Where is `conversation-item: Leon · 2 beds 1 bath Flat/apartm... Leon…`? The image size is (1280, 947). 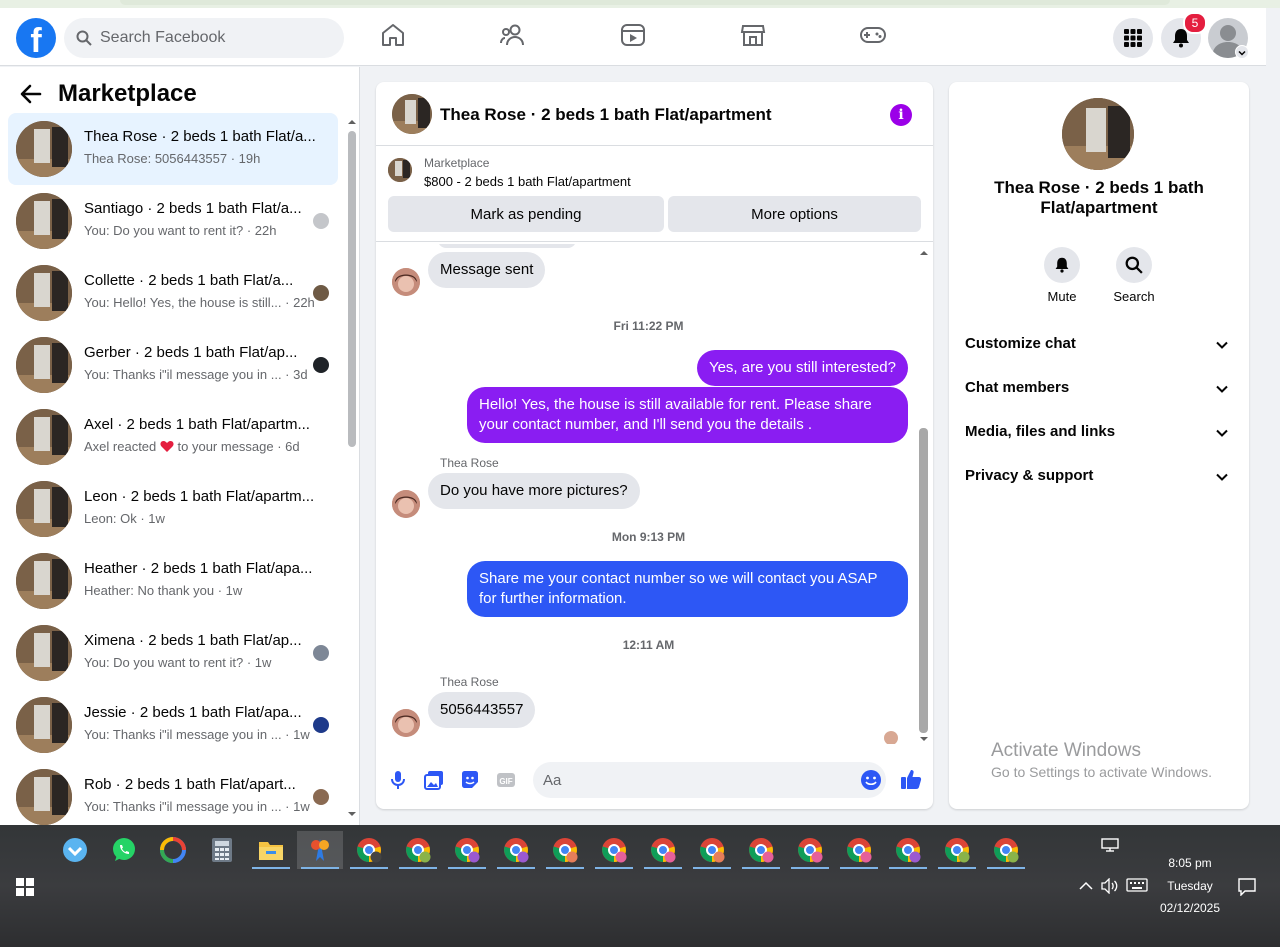
conversation-item: Leon · 2 beds 1 bath Flat/apartm... Leon… is located at coordinates (173, 509).